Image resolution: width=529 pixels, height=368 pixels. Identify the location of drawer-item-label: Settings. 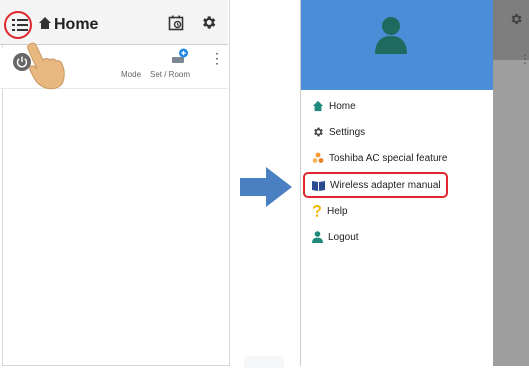
(347, 132).